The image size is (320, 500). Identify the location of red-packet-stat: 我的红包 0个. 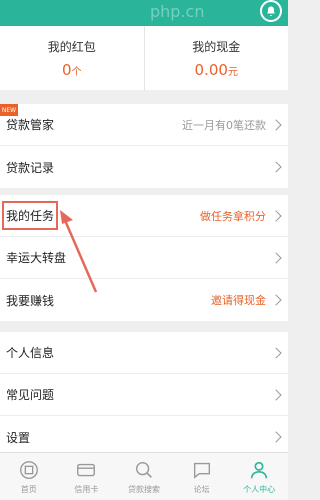
(72, 58).